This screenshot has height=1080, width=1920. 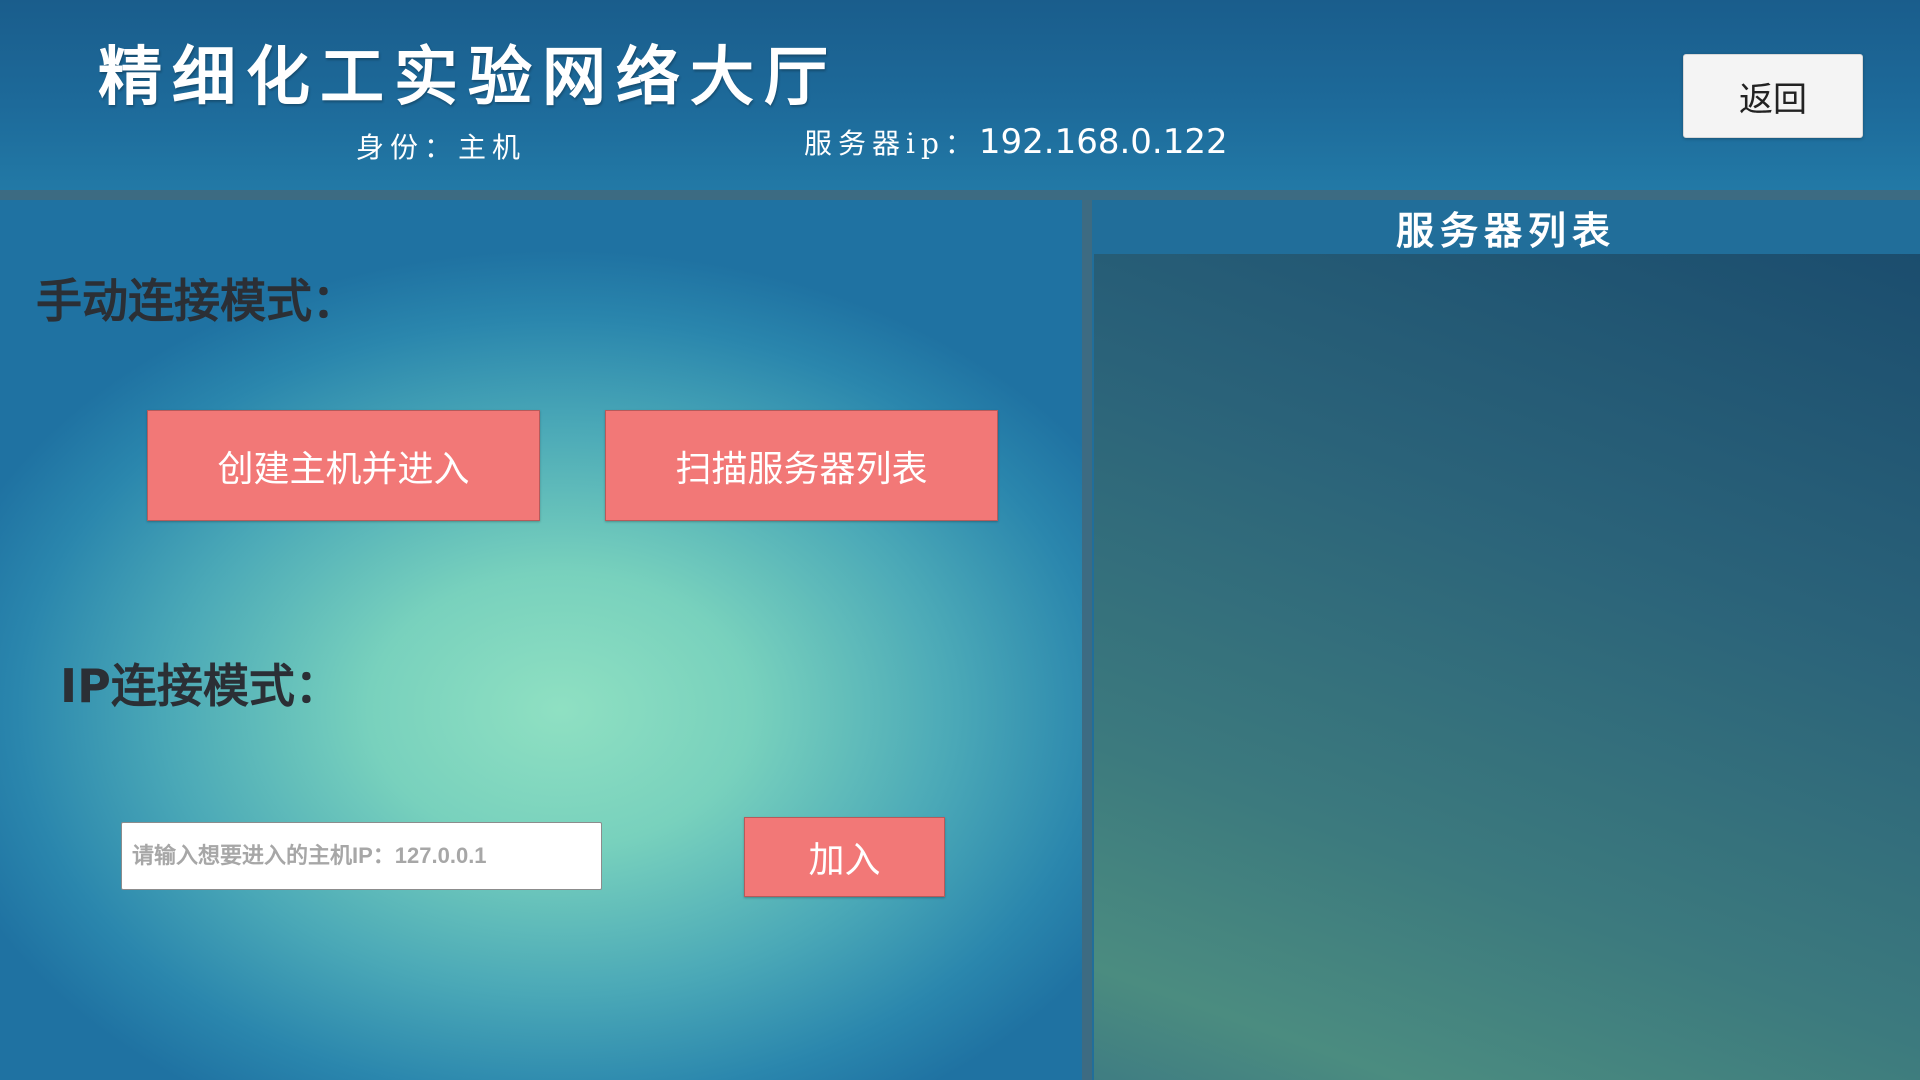 What do you see at coordinates (200, 686) in the screenshot?
I see `ip-mode-label: IP连接模式：` at bounding box center [200, 686].